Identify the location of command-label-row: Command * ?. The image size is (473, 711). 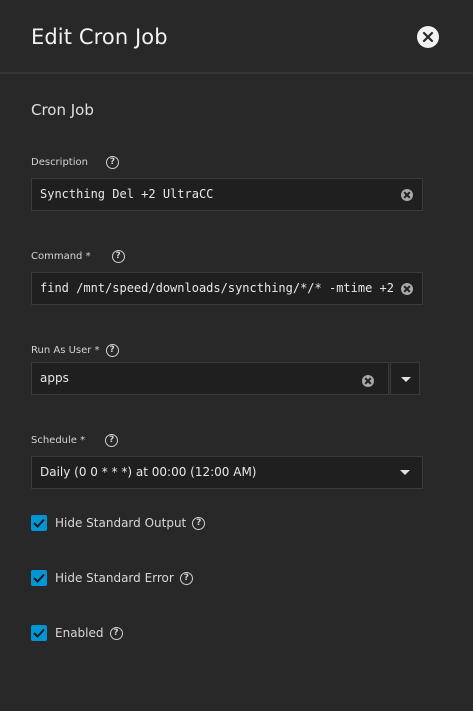
(78, 256).